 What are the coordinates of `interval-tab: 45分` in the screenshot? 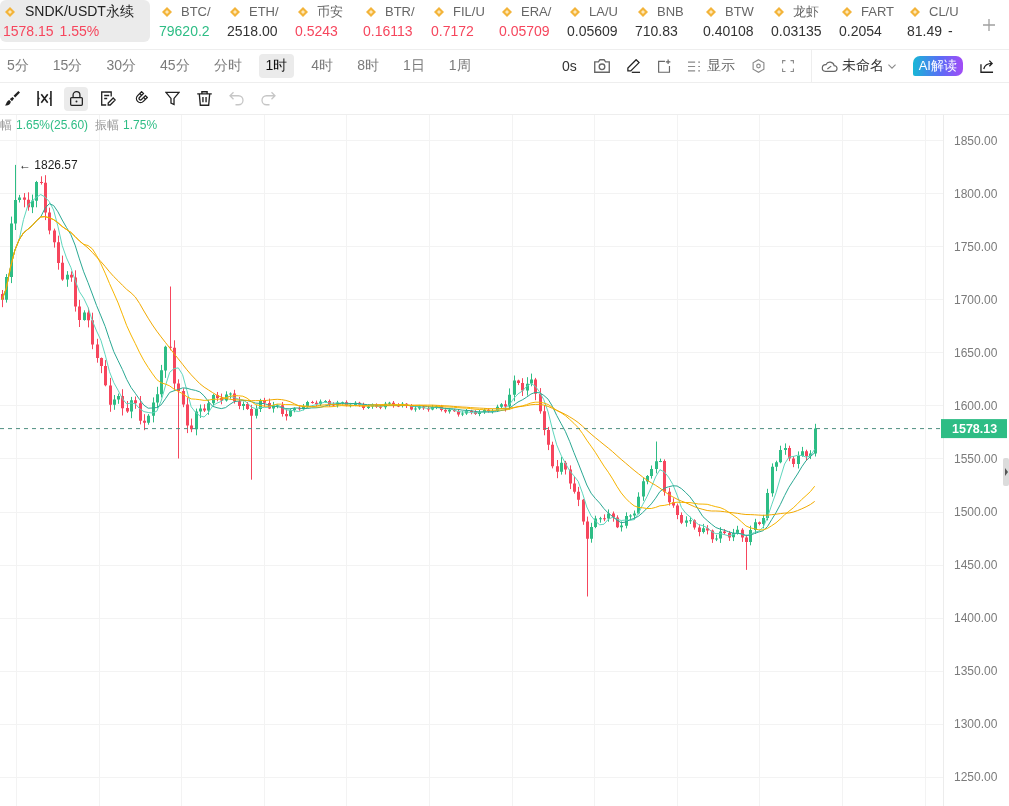 It's located at (174, 66).